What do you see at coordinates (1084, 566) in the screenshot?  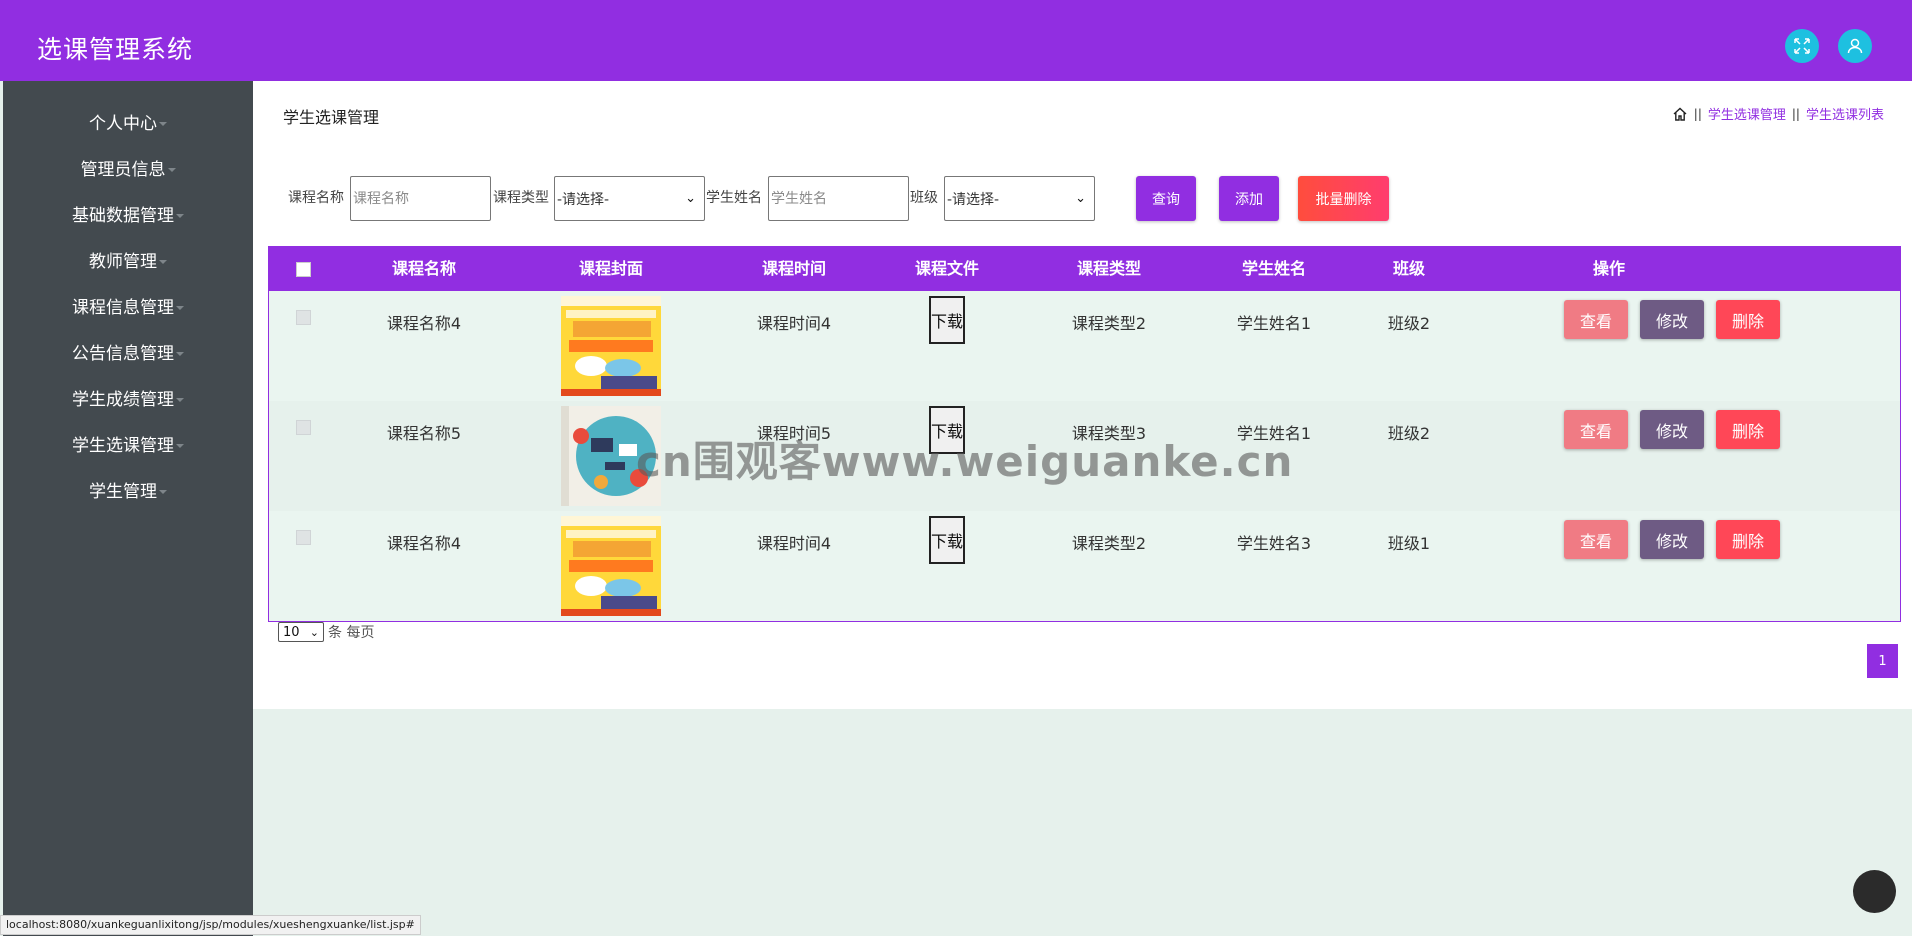 I see `table-row: 课程名称4 课程时间4 下载 课程类型2 学生姓名3 班级1 查看 修改 删除` at bounding box center [1084, 566].